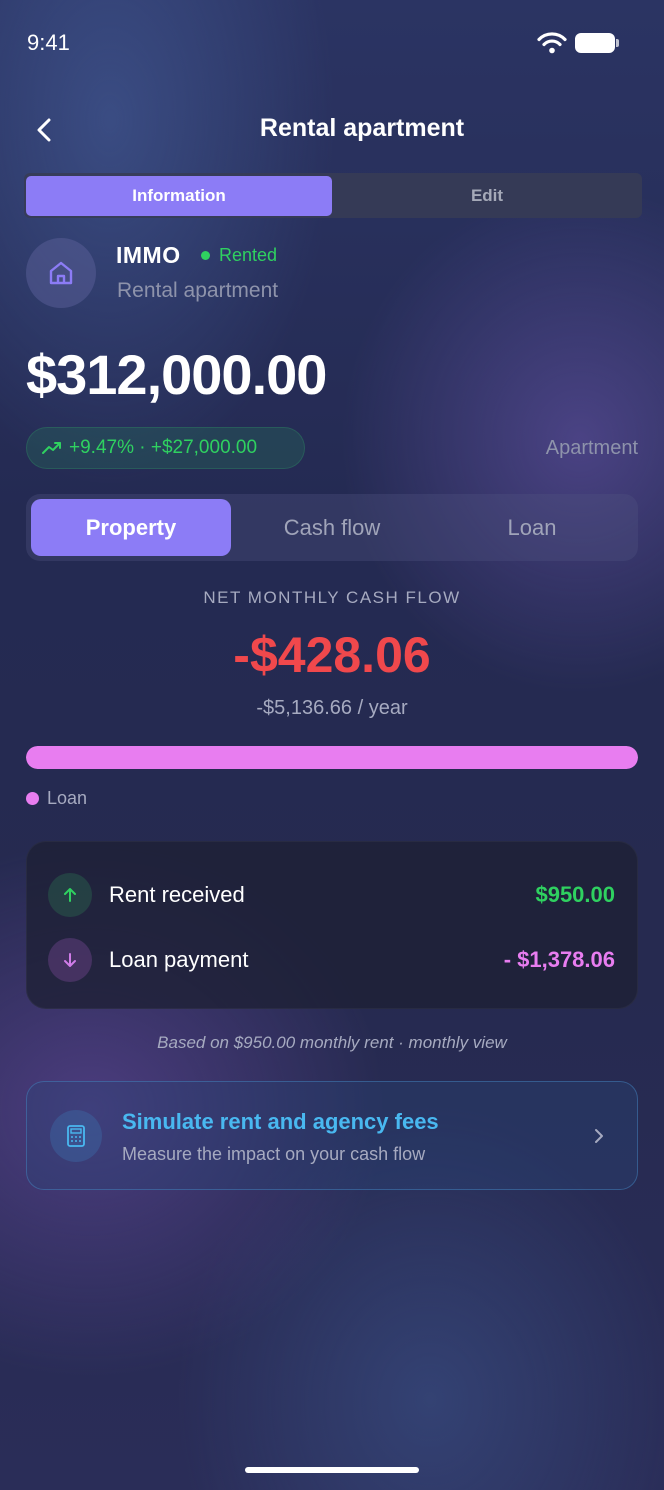 This screenshot has width=664, height=1490. I want to click on trend-up-icon, so click(51, 448).